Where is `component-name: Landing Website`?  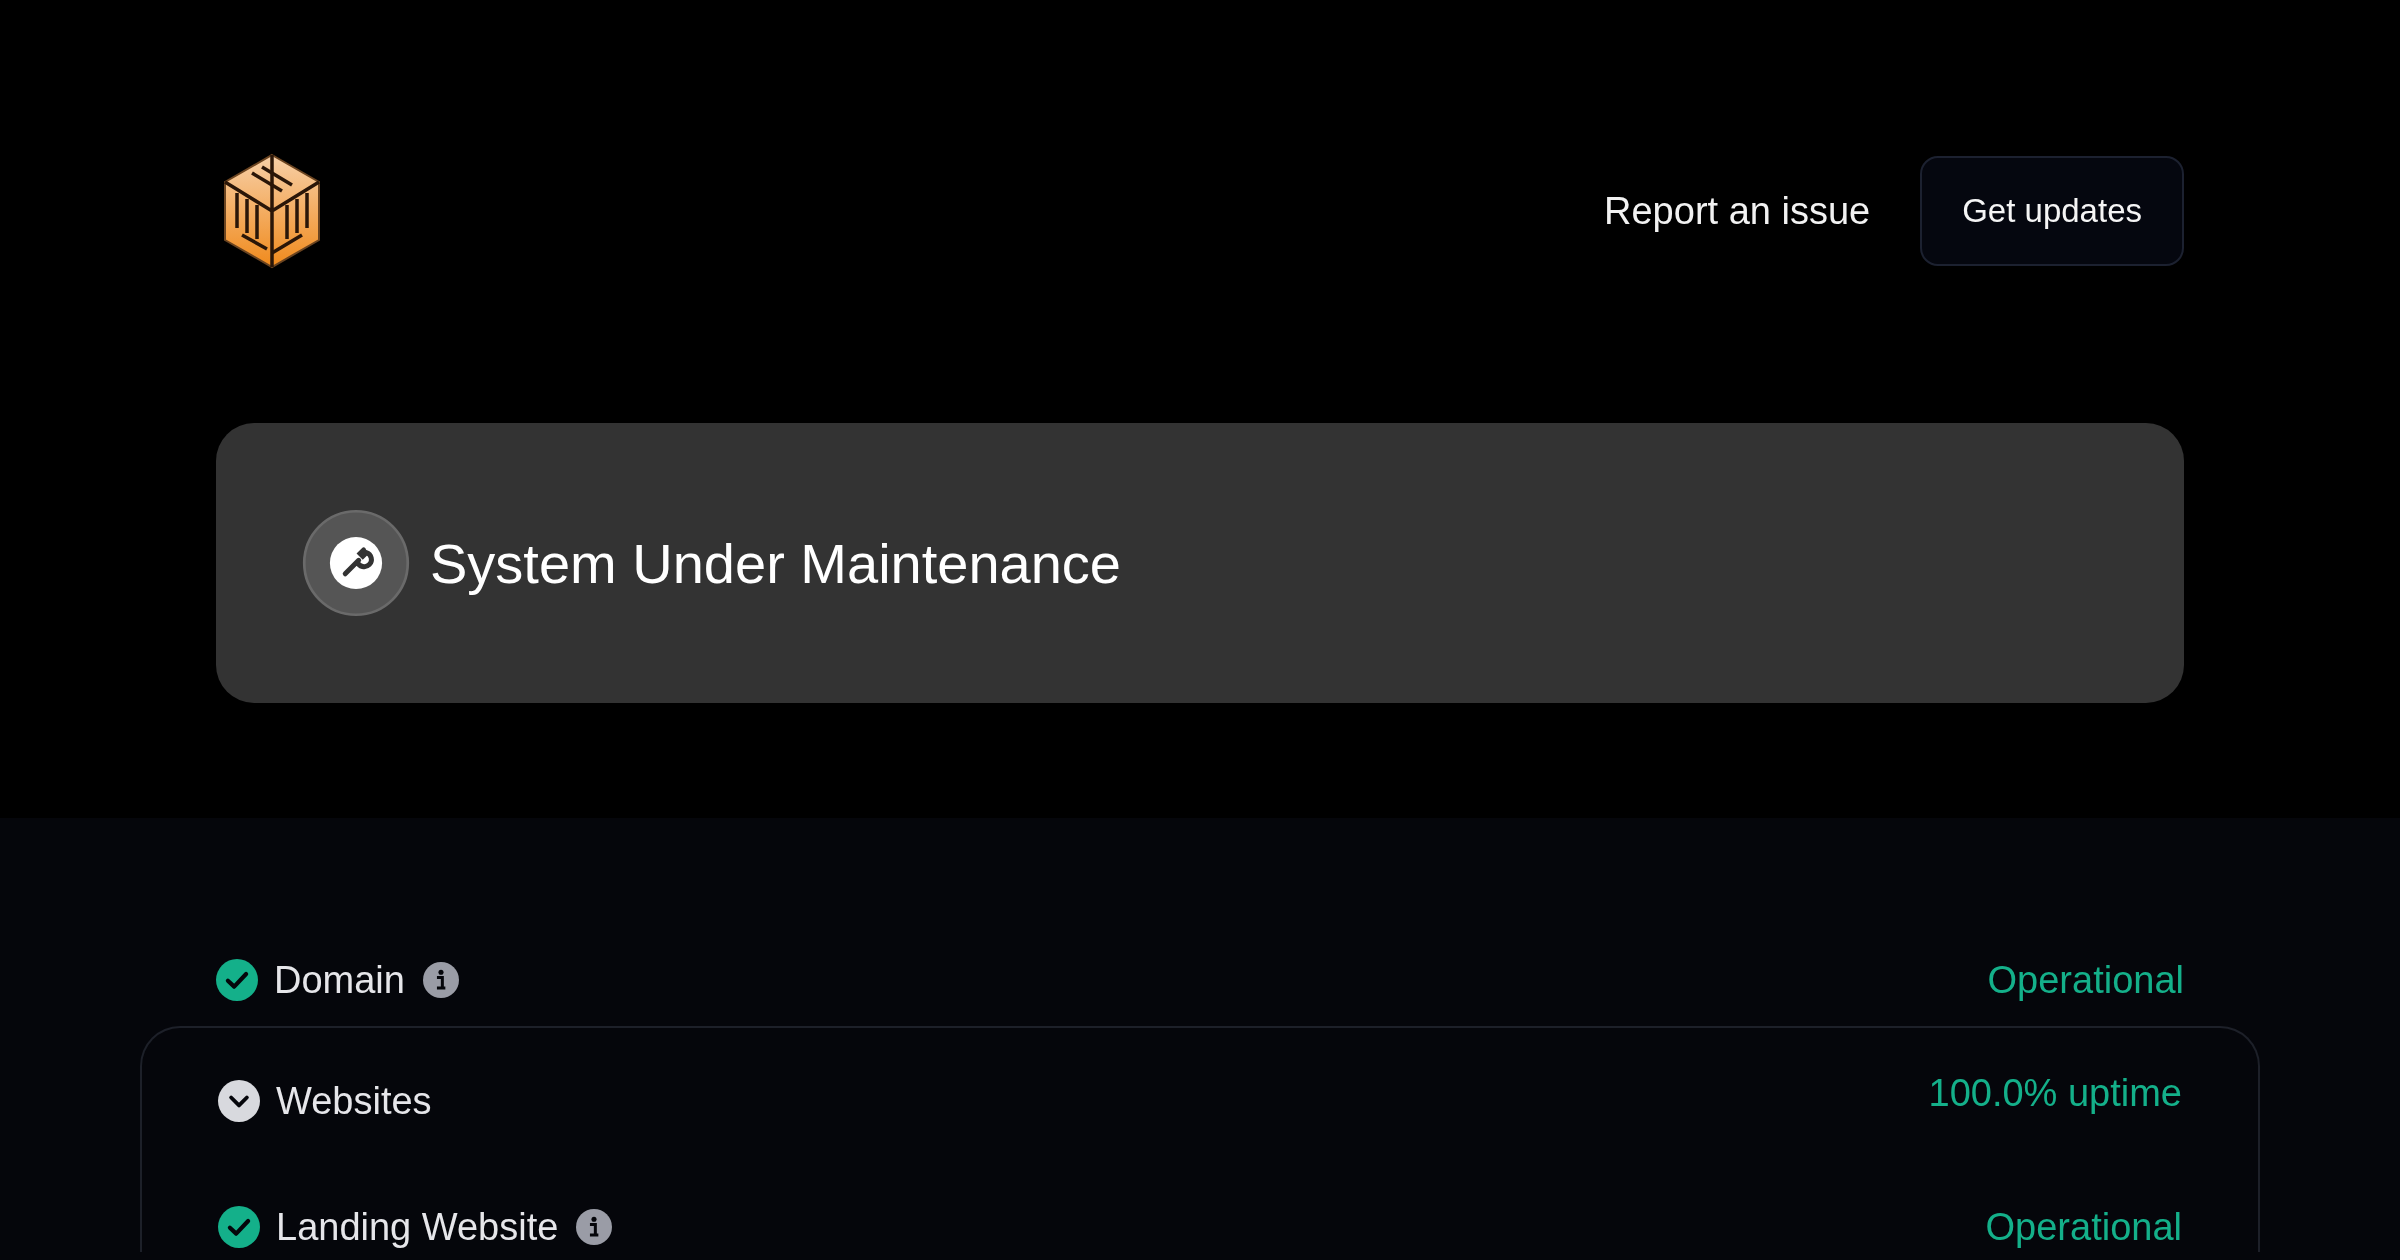 component-name: Landing Website is located at coordinates (417, 1227).